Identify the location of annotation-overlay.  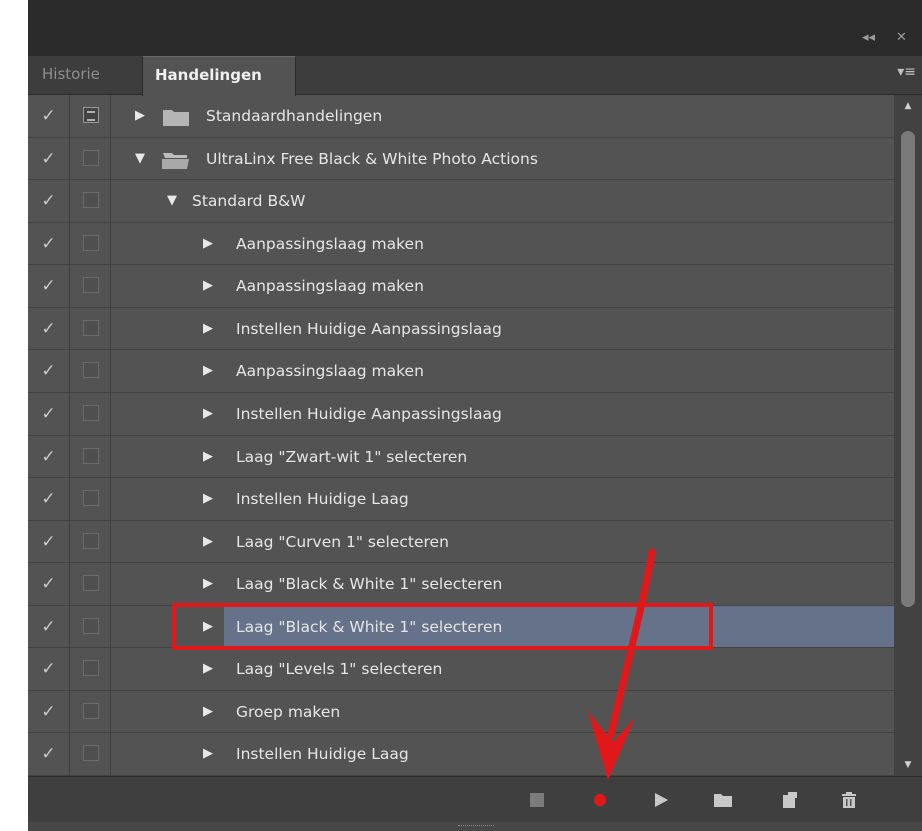
(622, 664).